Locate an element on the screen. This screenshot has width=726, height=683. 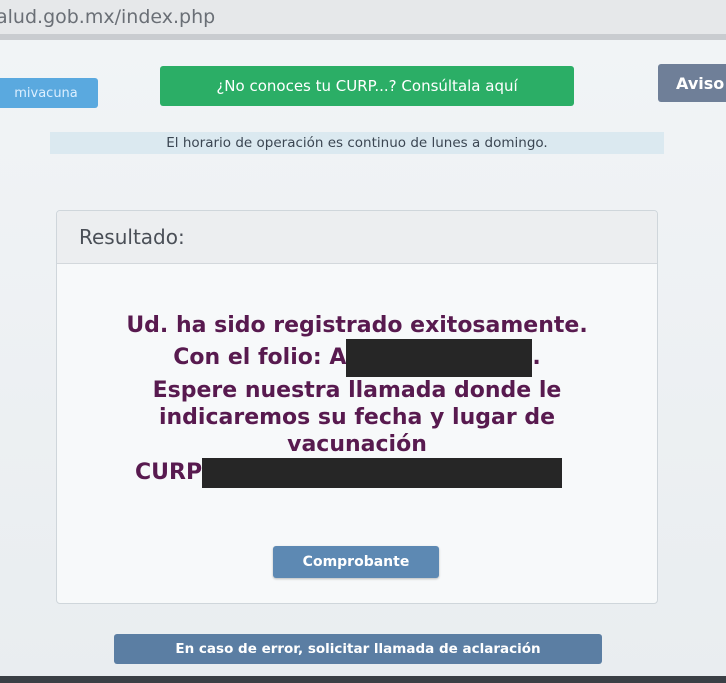
curp-label: CURP is located at coordinates (169, 472).